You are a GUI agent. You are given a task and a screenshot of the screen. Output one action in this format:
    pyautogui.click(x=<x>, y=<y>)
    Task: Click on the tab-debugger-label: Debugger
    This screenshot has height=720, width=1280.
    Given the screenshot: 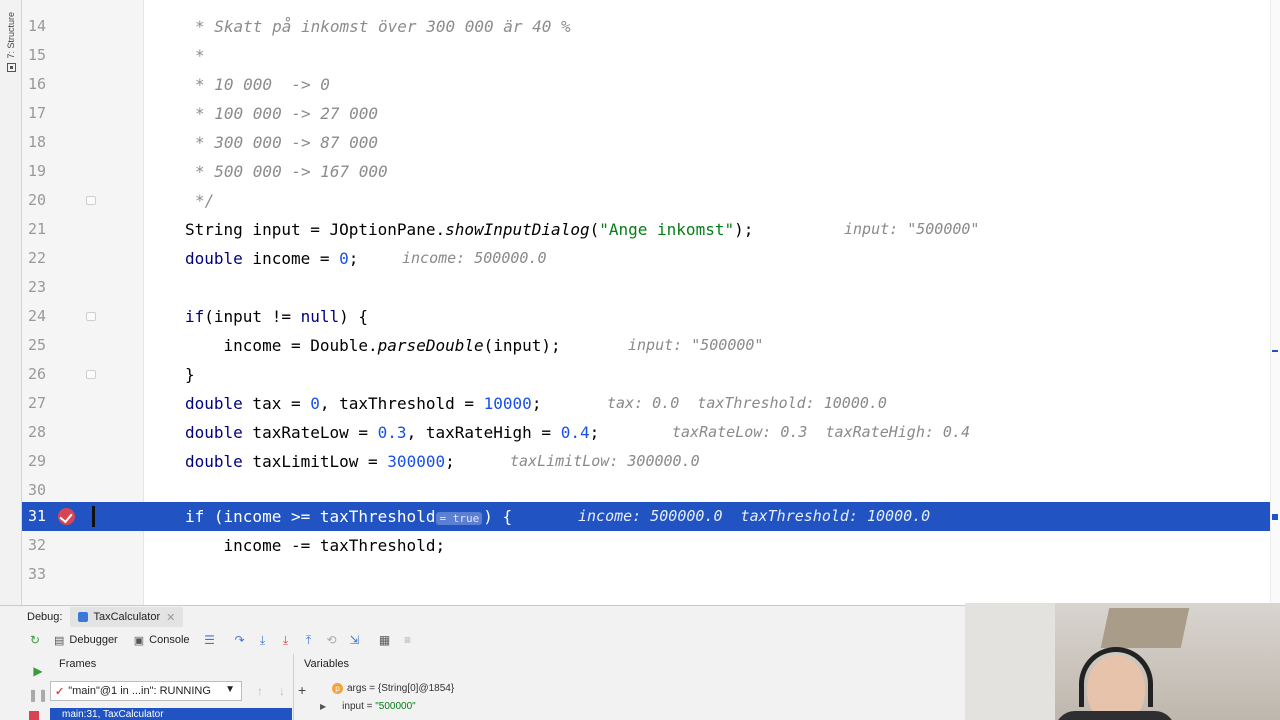 What is the action you would take?
    pyautogui.click(x=93, y=640)
    